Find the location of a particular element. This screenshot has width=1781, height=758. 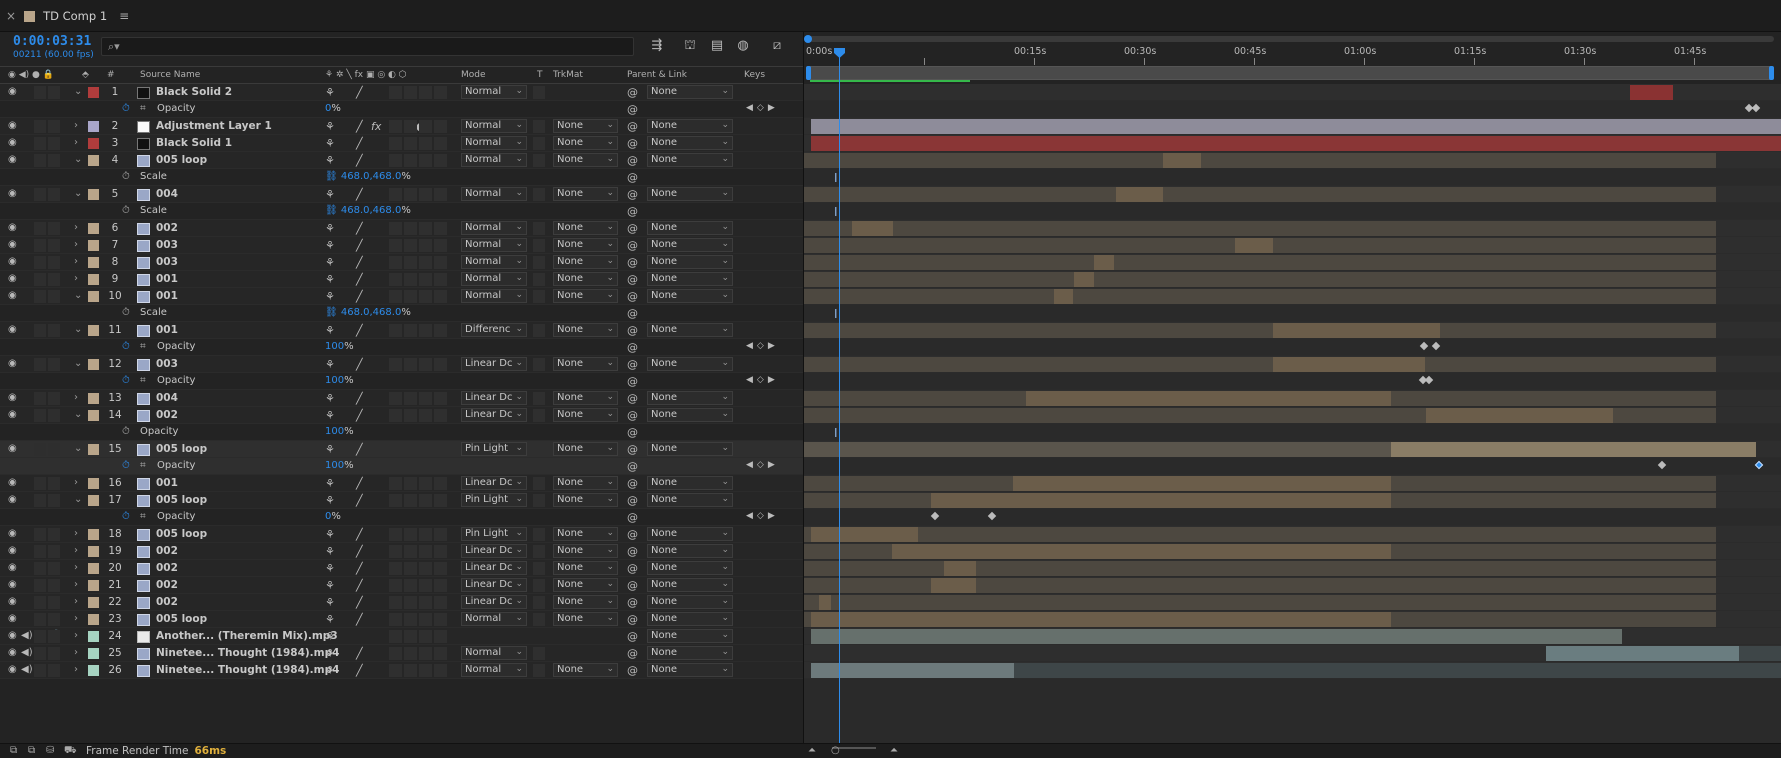

blend-mode-select: Differenc ⌄ is located at coordinates (494, 330).